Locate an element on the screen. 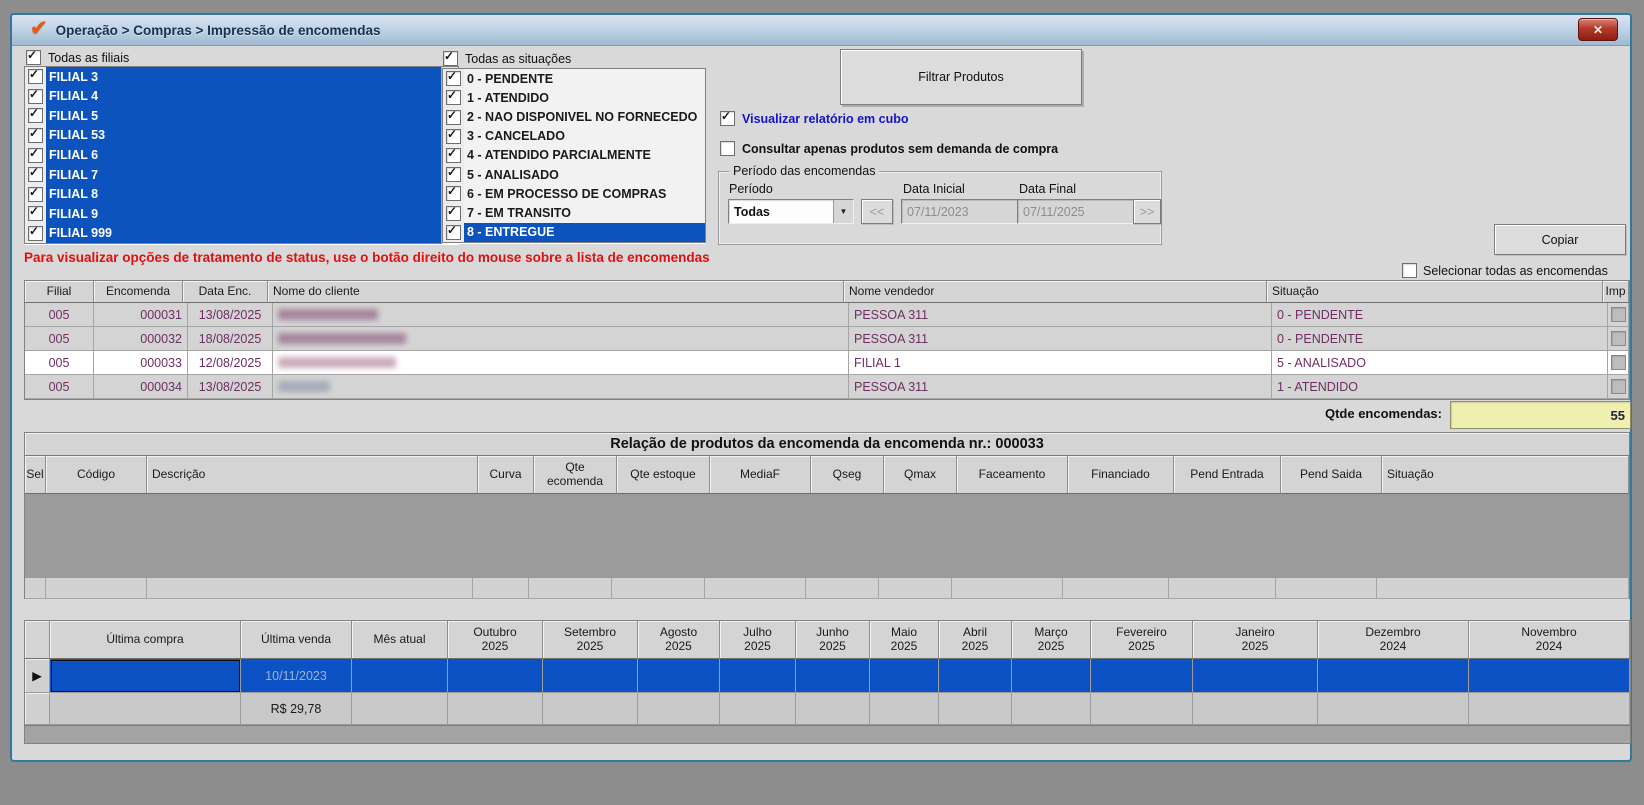  history-column-header: Junho 2025 is located at coordinates (833, 640).